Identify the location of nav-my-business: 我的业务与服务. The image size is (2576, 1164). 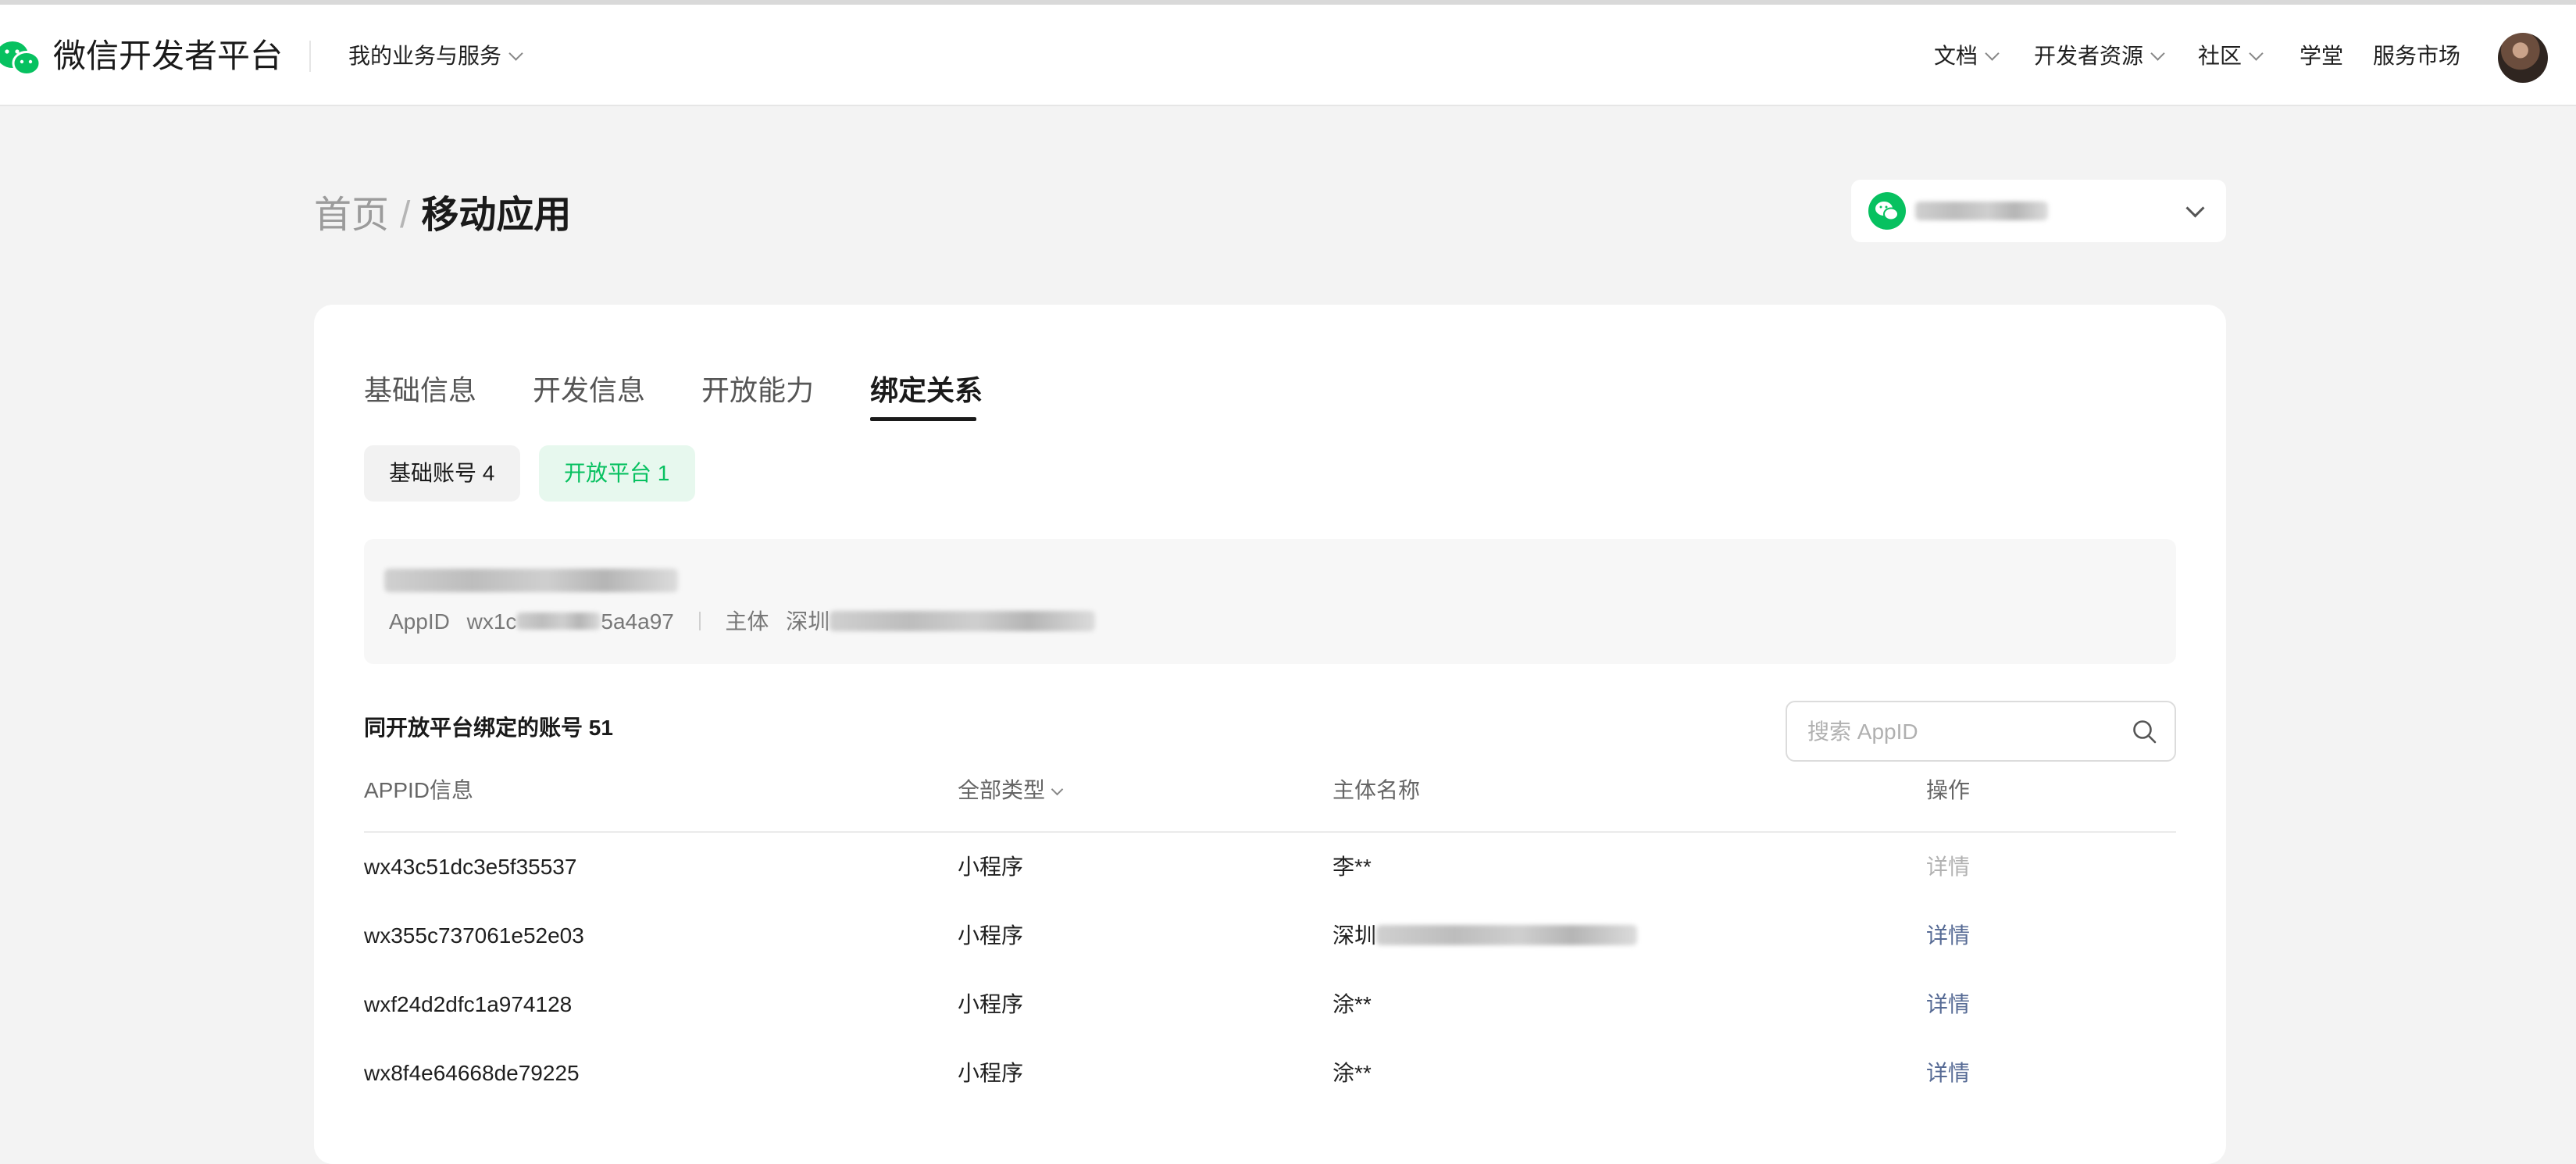
(435, 56).